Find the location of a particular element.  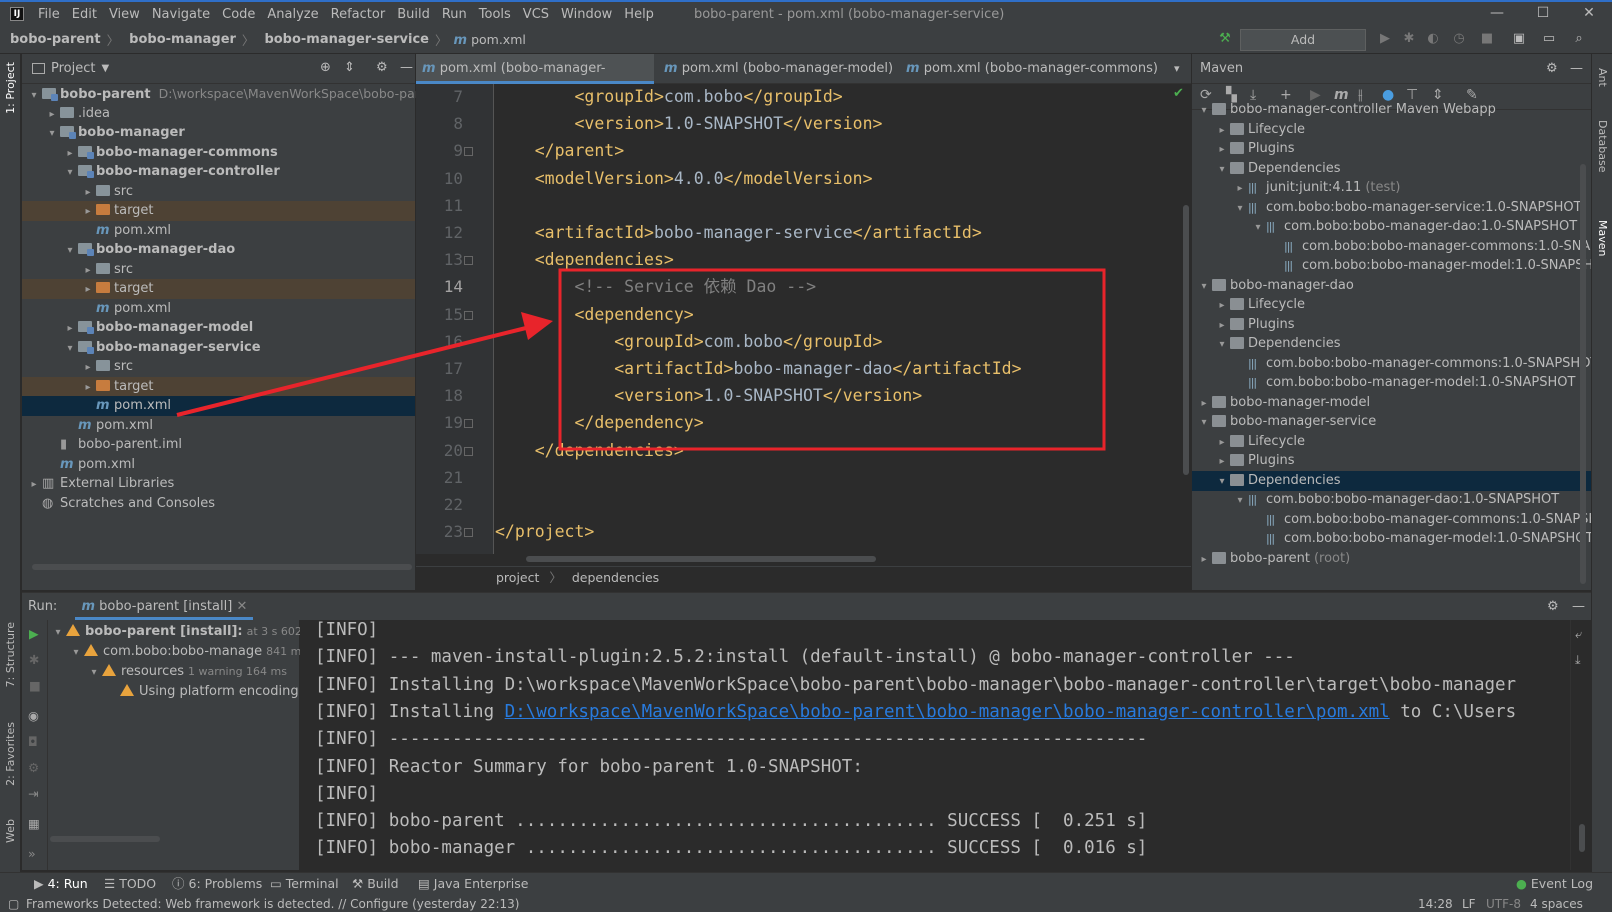

highlight-box is located at coordinates (832, 359).